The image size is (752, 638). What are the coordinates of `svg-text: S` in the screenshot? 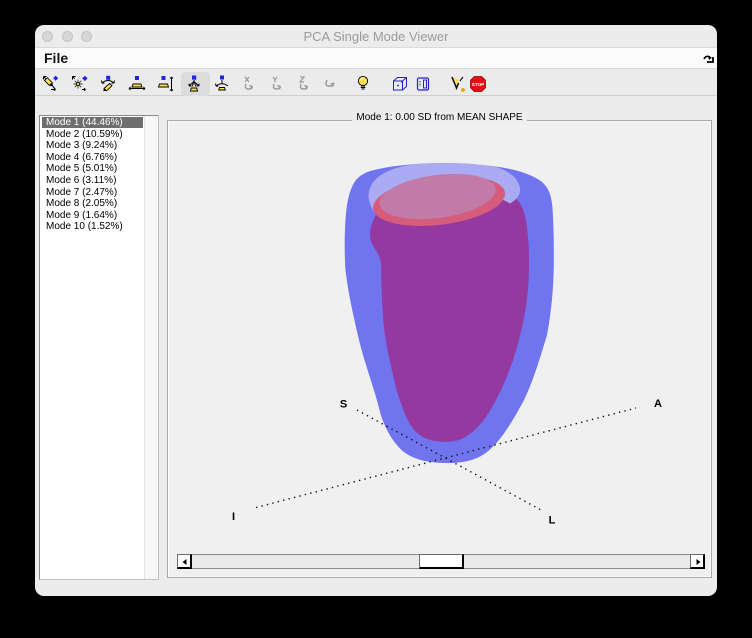 It's located at (343, 405).